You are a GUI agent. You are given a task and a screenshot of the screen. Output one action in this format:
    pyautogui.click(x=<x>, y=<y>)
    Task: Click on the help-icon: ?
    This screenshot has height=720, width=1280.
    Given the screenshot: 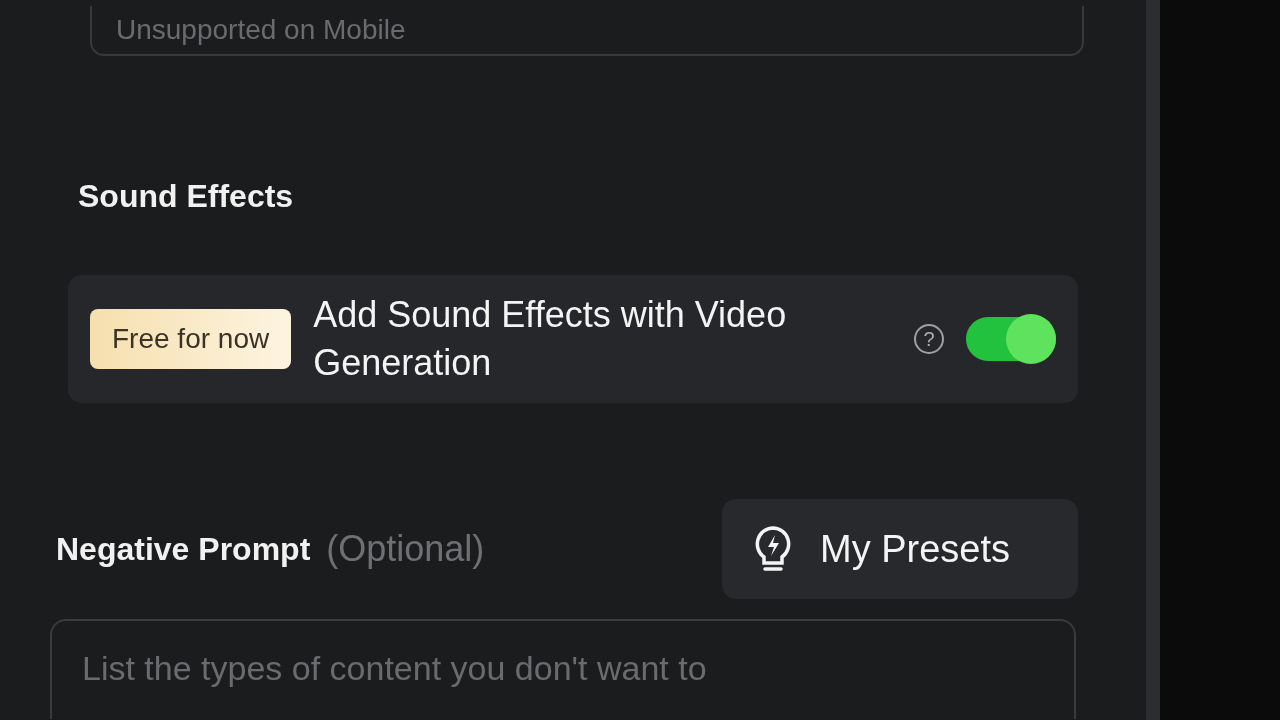 What is the action you would take?
    pyautogui.click(x=929, y=339)
    